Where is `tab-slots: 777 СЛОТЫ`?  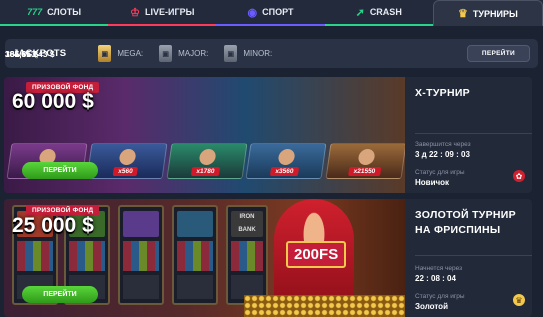
tab-slots: 777 СЛОТЫ is located at coordinates (54, 13).